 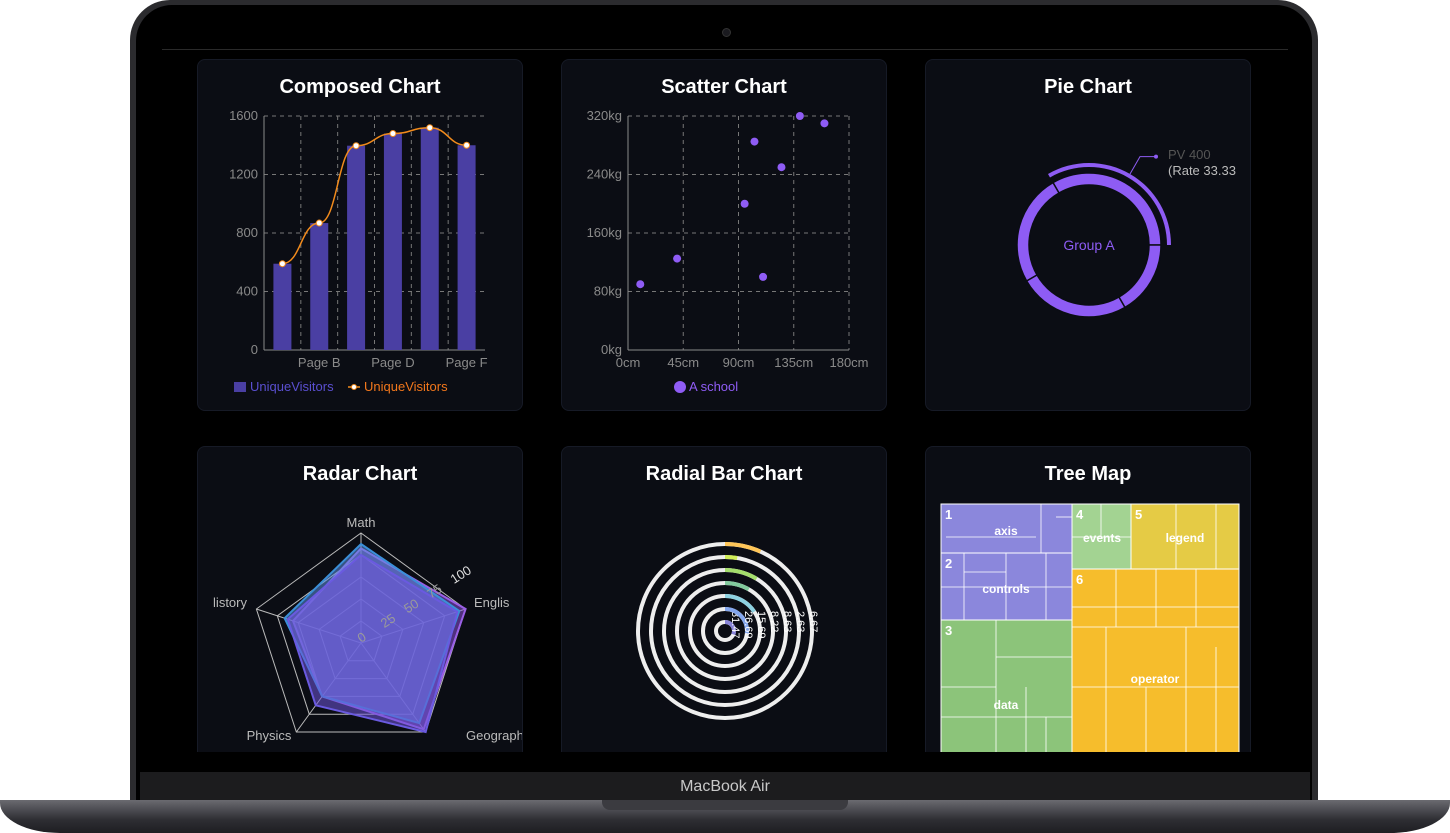 What do you see at coordinates (739, 362) in the screenshot?
I see `scatter-x-tick: 90cm` at bounding box center [739, 362].